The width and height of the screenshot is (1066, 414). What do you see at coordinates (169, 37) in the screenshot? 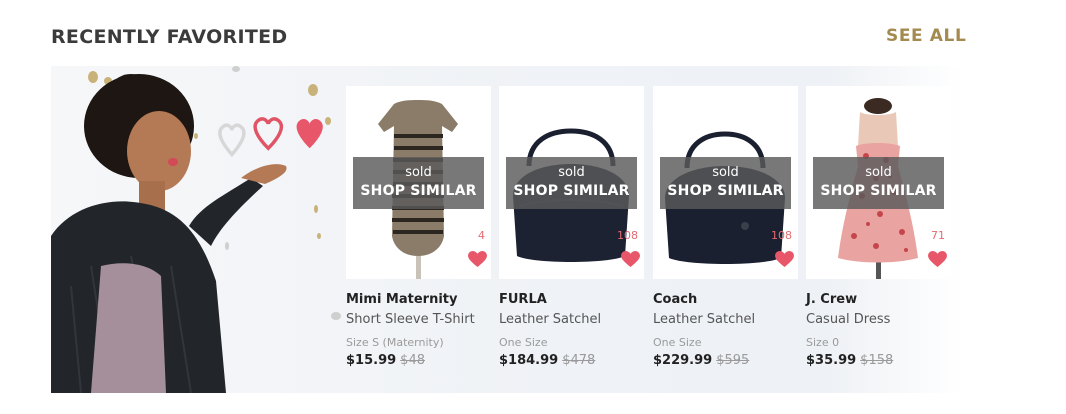
I see `section-title: RECENTLY FAVORITED` at bounding box center [169, 37].